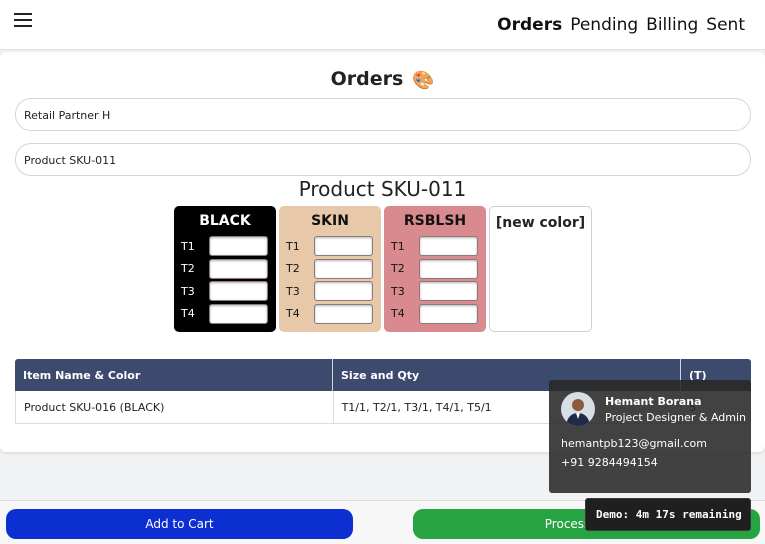 The width and height of the screenshot is (765, 544). Describe the element at coordinates (676, 417) in the screenshot. I see `contact-role: Project Designer & Admin` at that location.